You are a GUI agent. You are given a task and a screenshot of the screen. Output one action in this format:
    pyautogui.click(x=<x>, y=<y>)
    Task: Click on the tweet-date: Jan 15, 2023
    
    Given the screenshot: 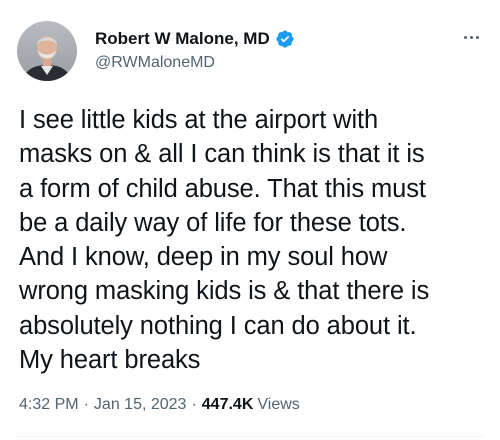 What is the action you would take?
    pyautogui.click(x=140, y=405)
    